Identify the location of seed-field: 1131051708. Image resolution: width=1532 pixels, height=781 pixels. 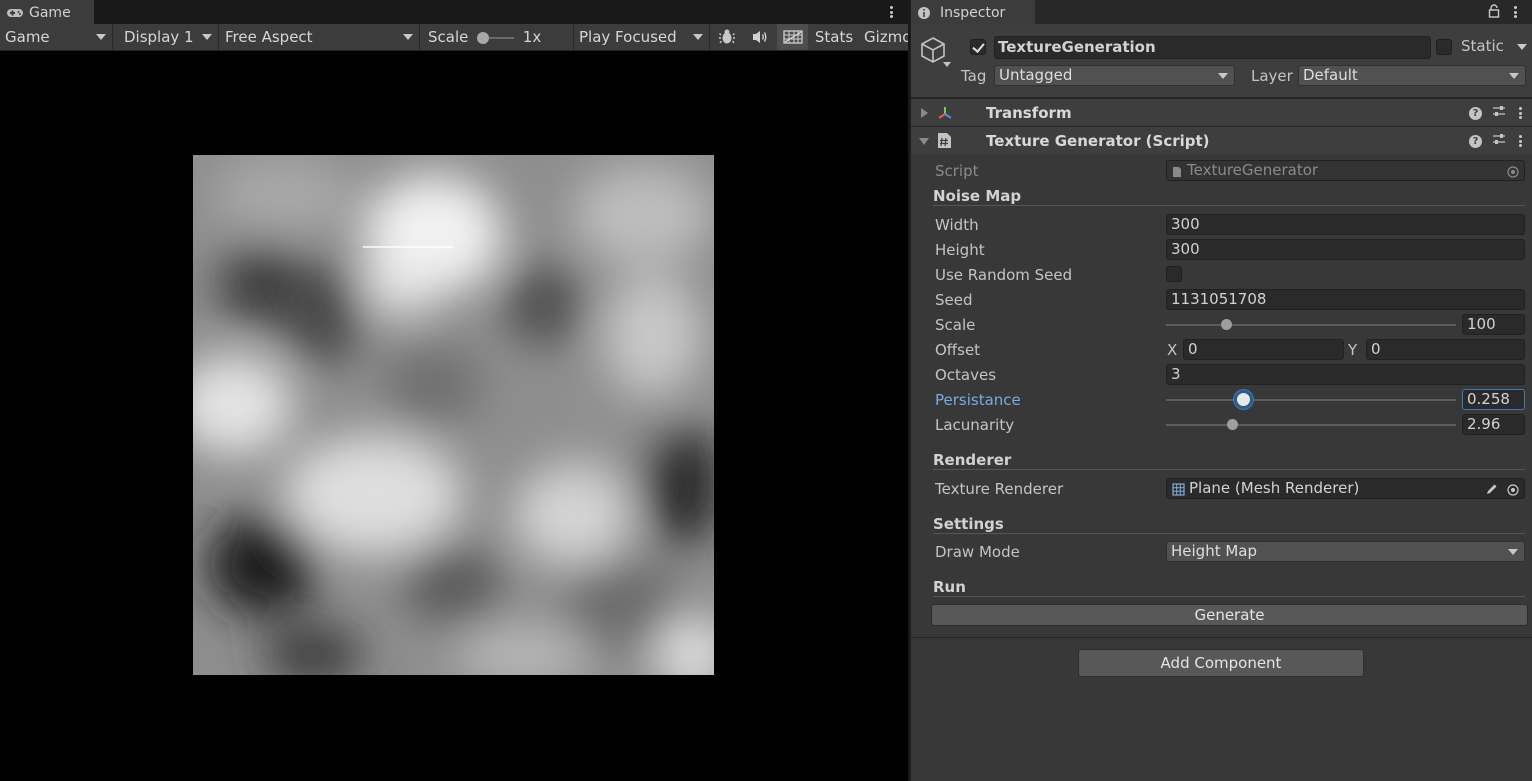
(1345, 299).